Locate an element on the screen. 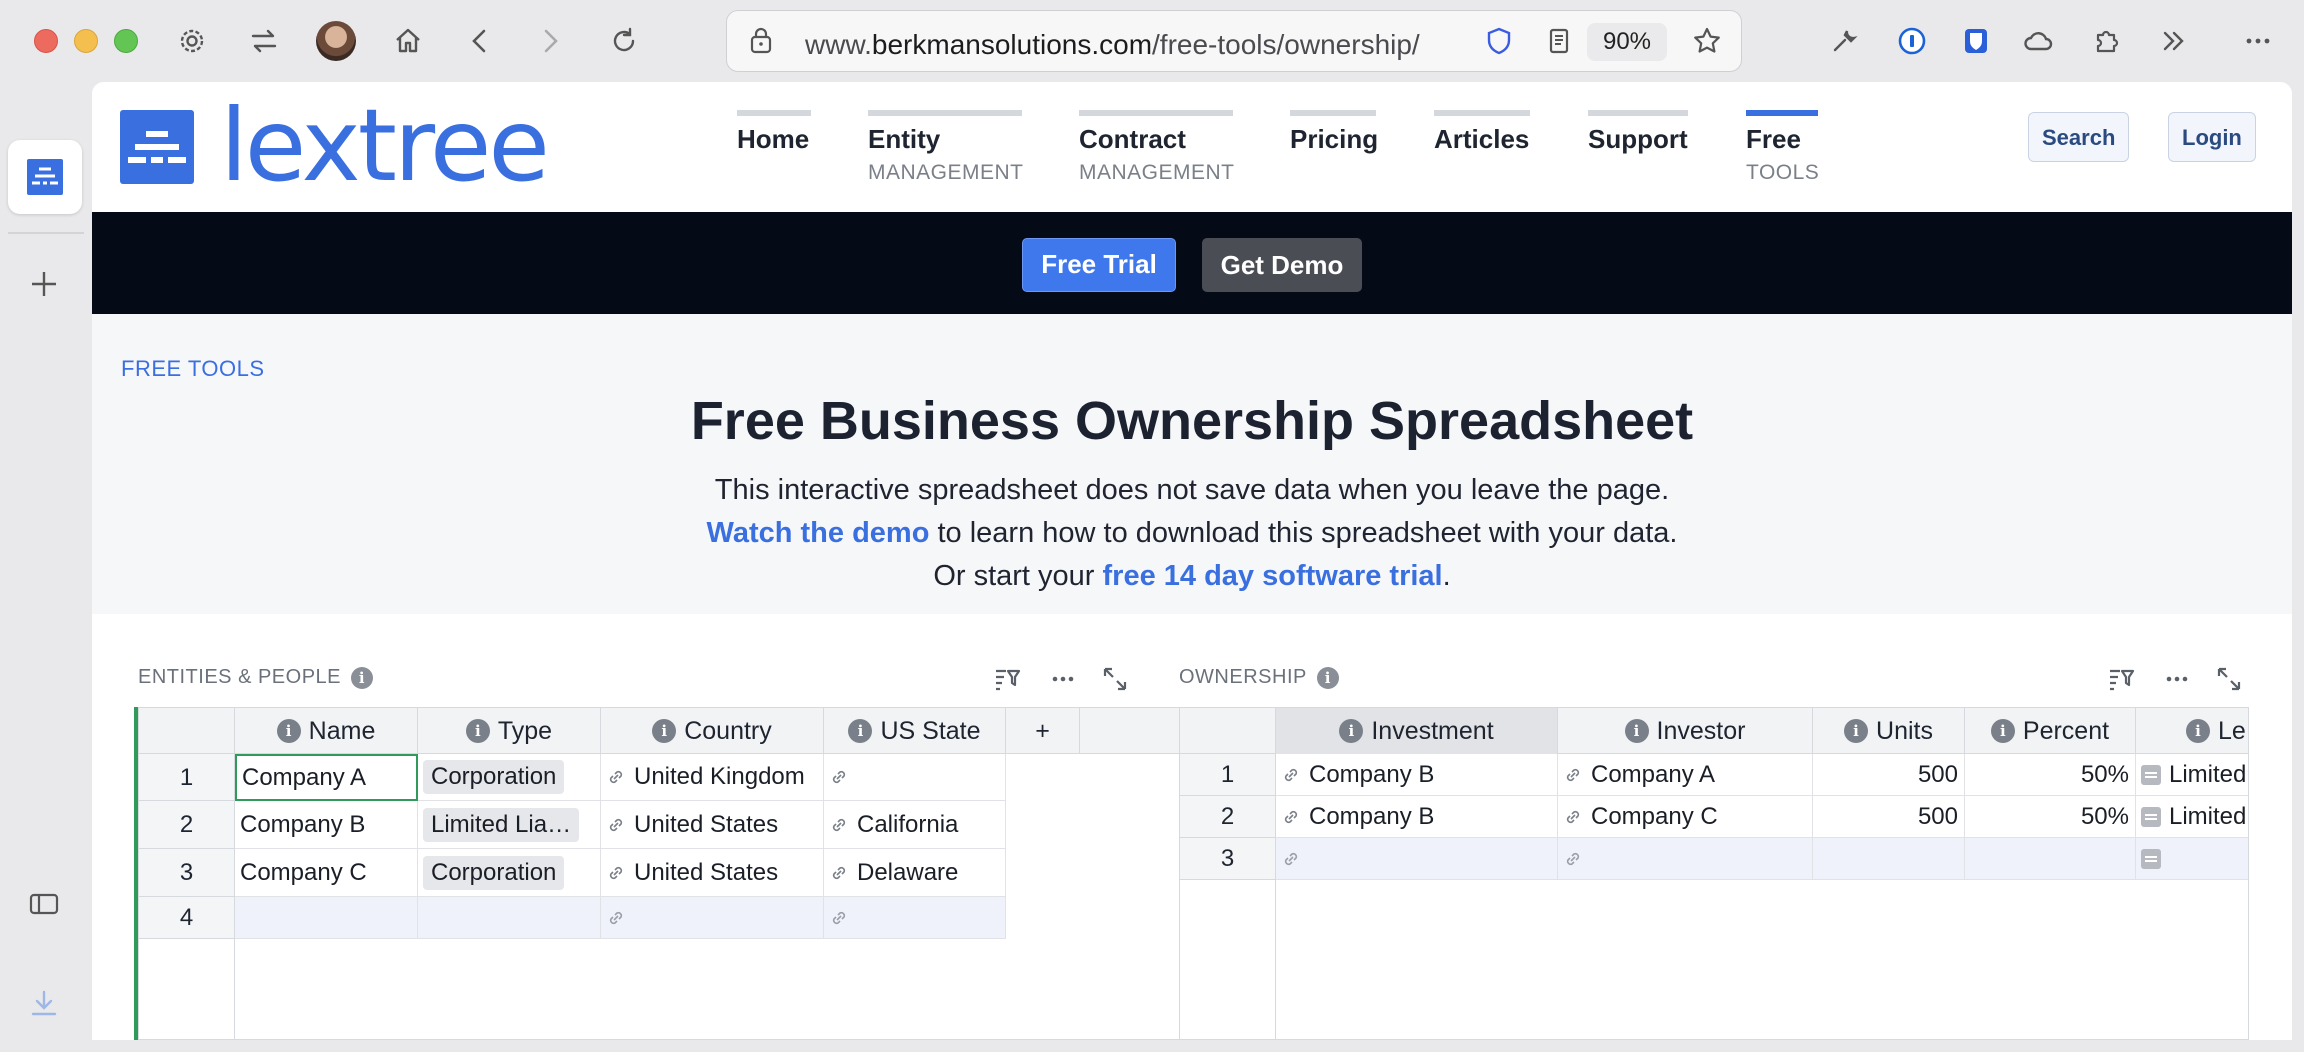  nav-entity-management: Entity MANAGEMENT is located at coordinates (946, 147).